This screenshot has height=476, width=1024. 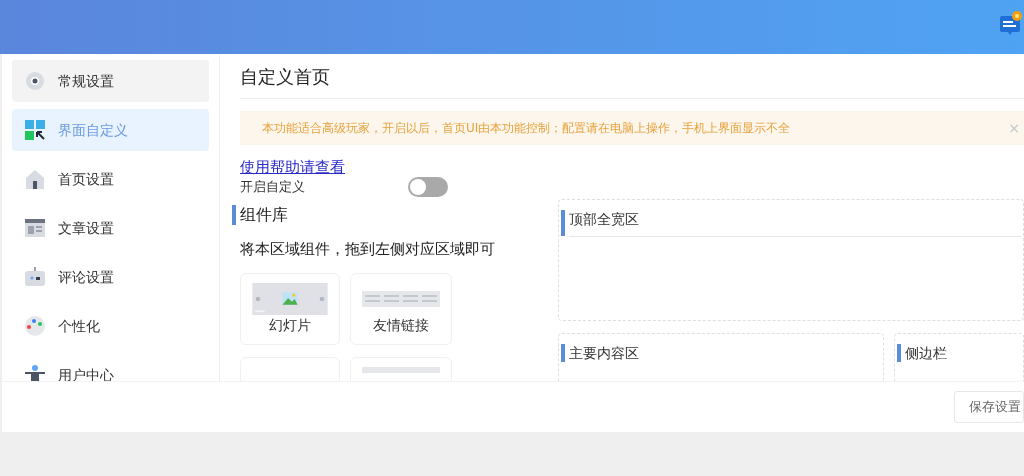 What do you see at coordinates (110, 326) in the screenshot?
I see `sidebar-item: 个性化` at bounding box center [110, 326].